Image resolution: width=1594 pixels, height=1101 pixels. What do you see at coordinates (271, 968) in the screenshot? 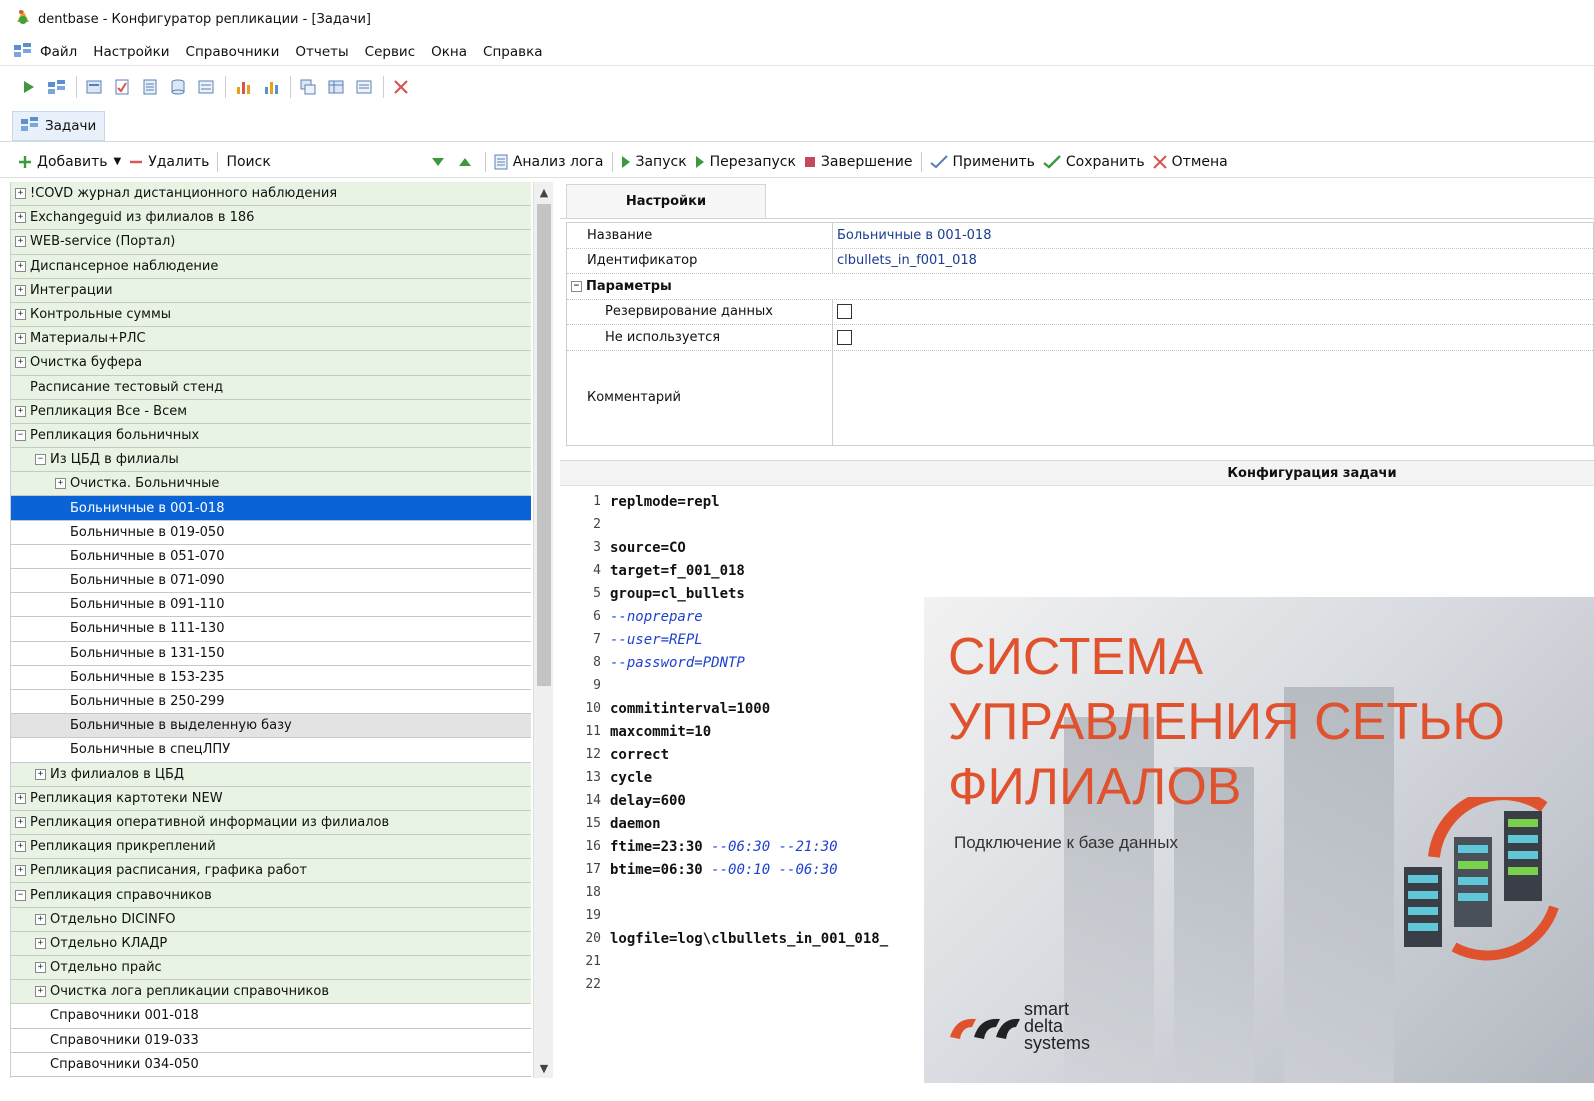
I see `tree-node: + Отдельно прайс` at bounding box center [271, 968].